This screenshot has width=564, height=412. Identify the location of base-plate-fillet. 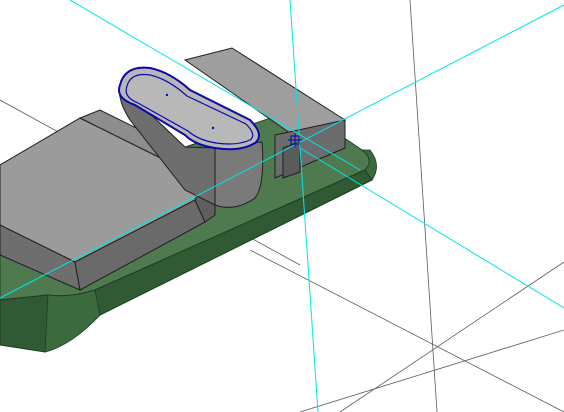
(72, 321).